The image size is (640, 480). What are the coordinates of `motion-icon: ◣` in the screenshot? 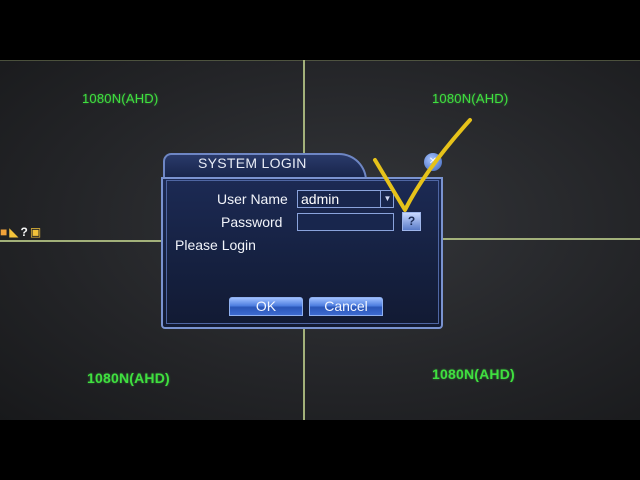 It's located at (14, 232).